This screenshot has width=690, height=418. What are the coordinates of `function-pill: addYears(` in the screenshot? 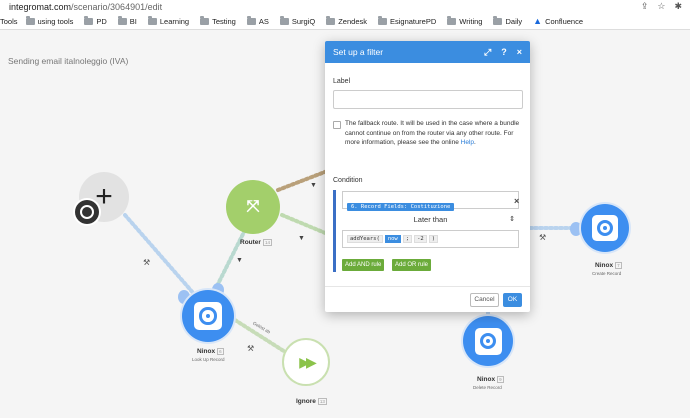 It's located at (365, 239).